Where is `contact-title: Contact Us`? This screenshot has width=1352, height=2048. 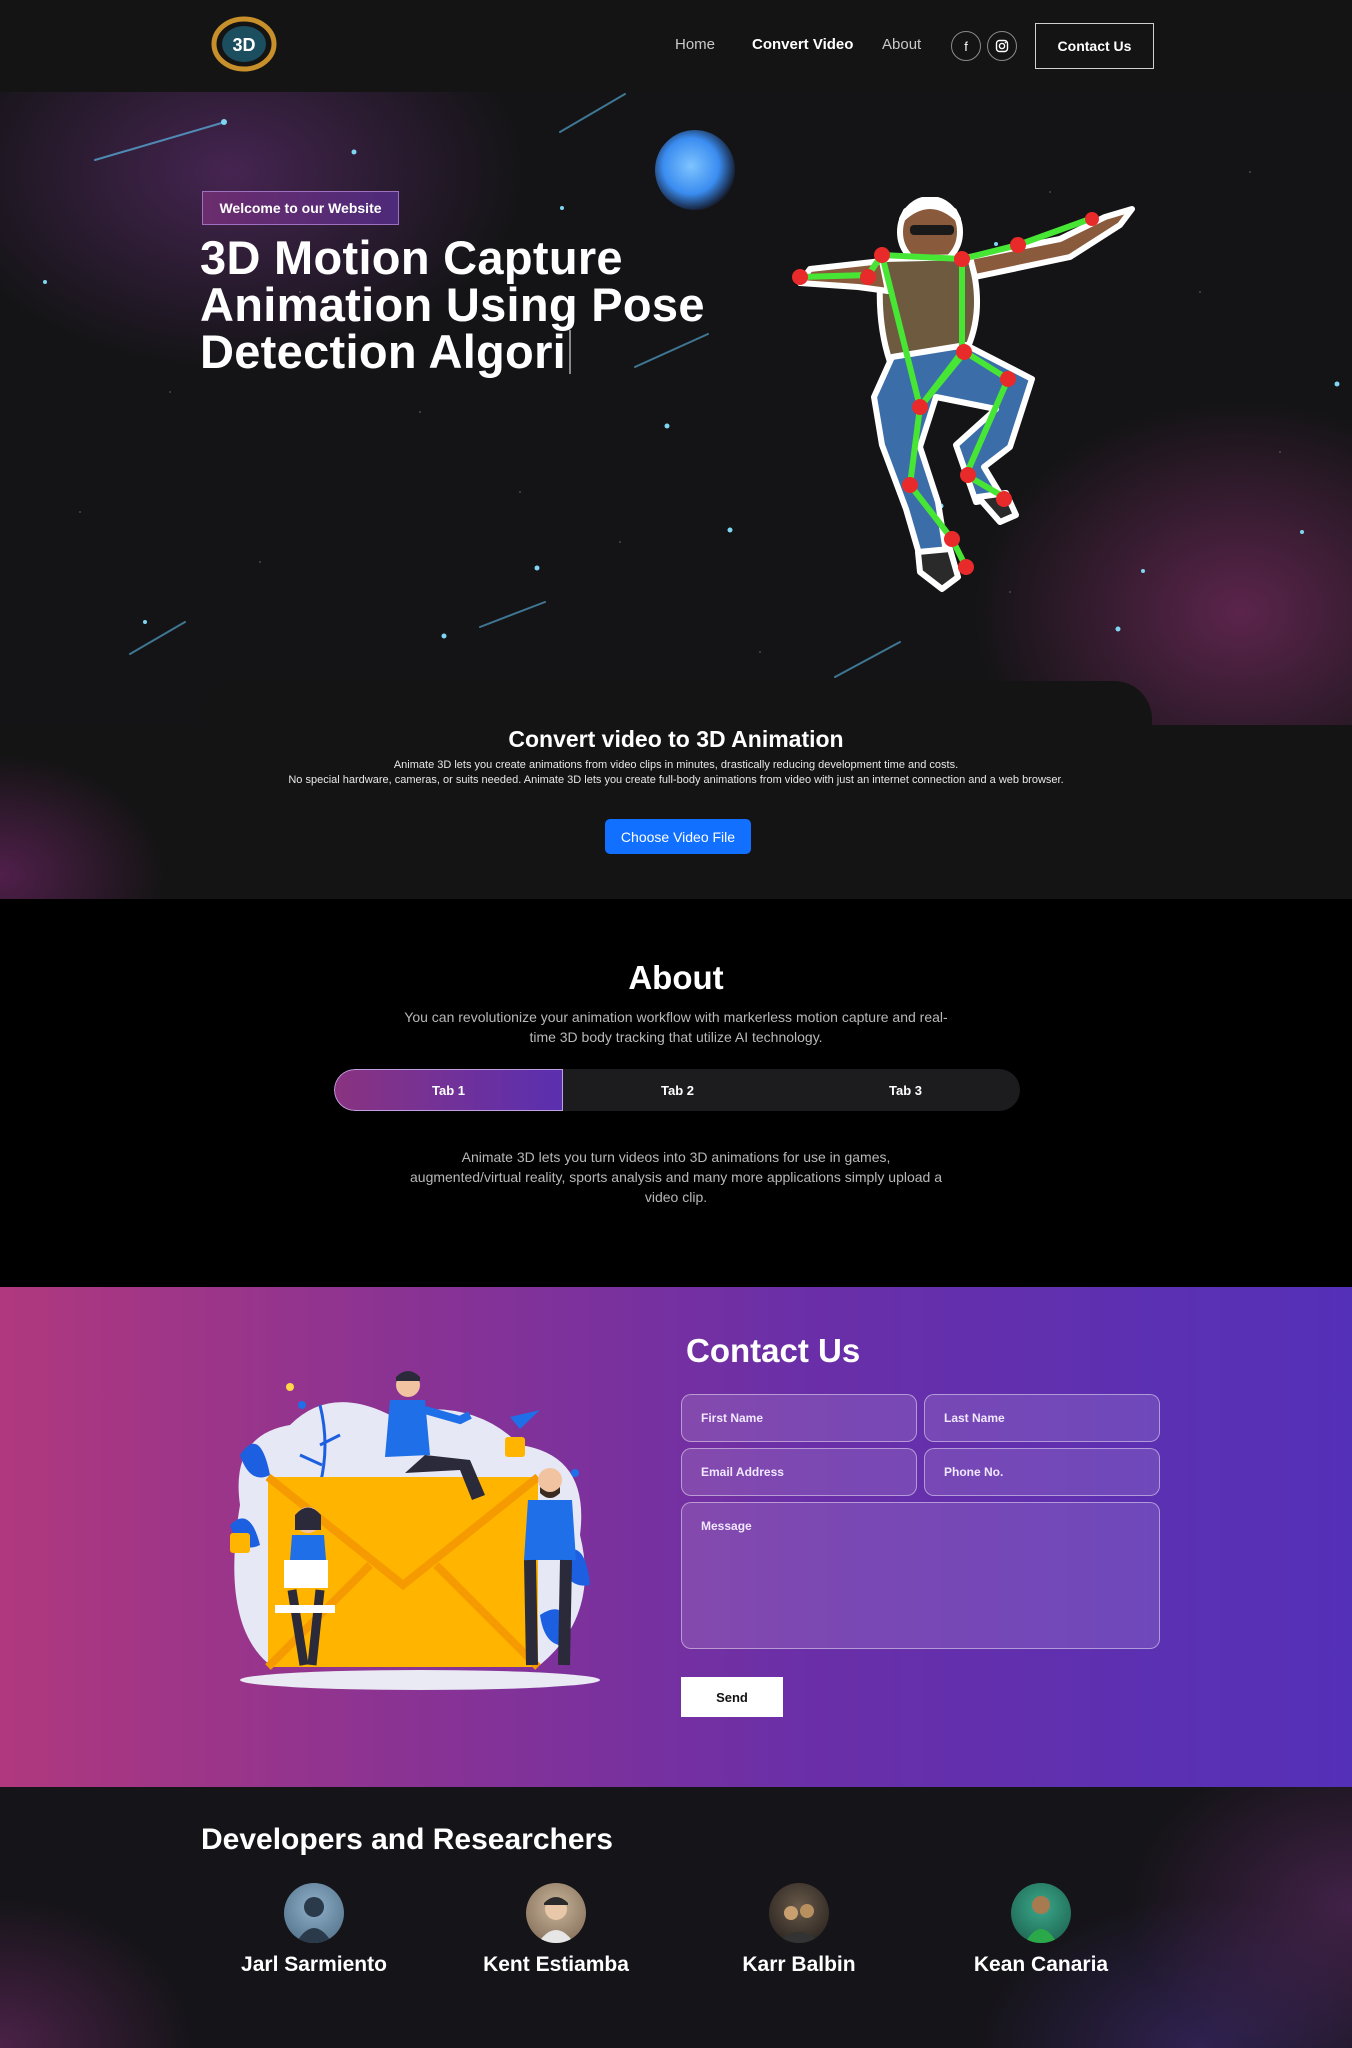
contact-title: Contact Us is located at coordinates (773, 1350).